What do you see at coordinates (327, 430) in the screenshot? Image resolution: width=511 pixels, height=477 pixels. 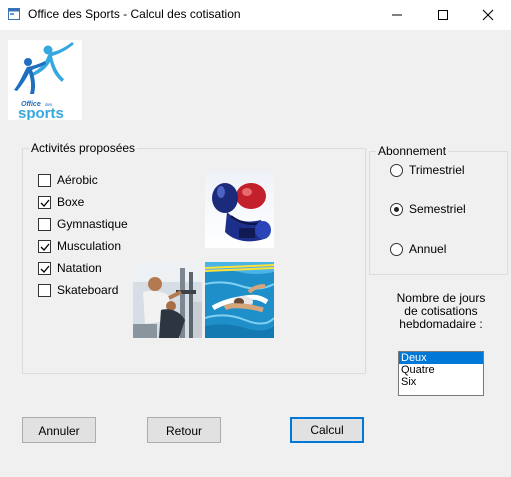 I see `calc-button: Calcul` at bounding box center [327, 430].